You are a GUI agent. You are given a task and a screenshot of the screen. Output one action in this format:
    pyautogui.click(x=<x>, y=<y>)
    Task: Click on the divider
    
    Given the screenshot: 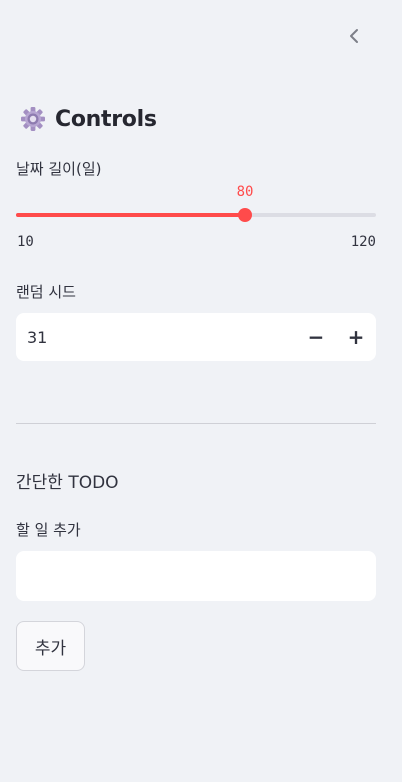 What is the action you would take?
    pyautogui.click(x=196, y=423)
    